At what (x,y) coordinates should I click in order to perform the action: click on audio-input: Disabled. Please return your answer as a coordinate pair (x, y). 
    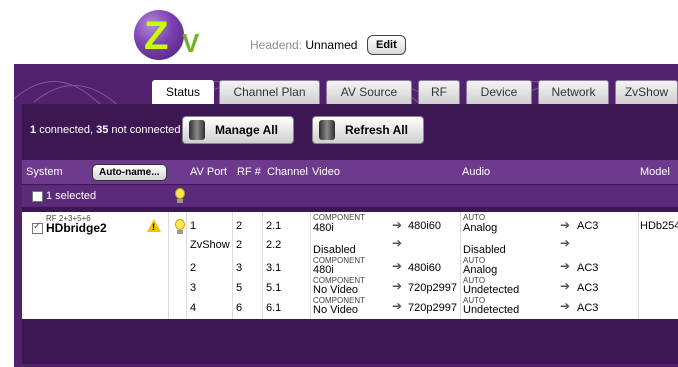
    Looking at the image, I should click on (484, 250).